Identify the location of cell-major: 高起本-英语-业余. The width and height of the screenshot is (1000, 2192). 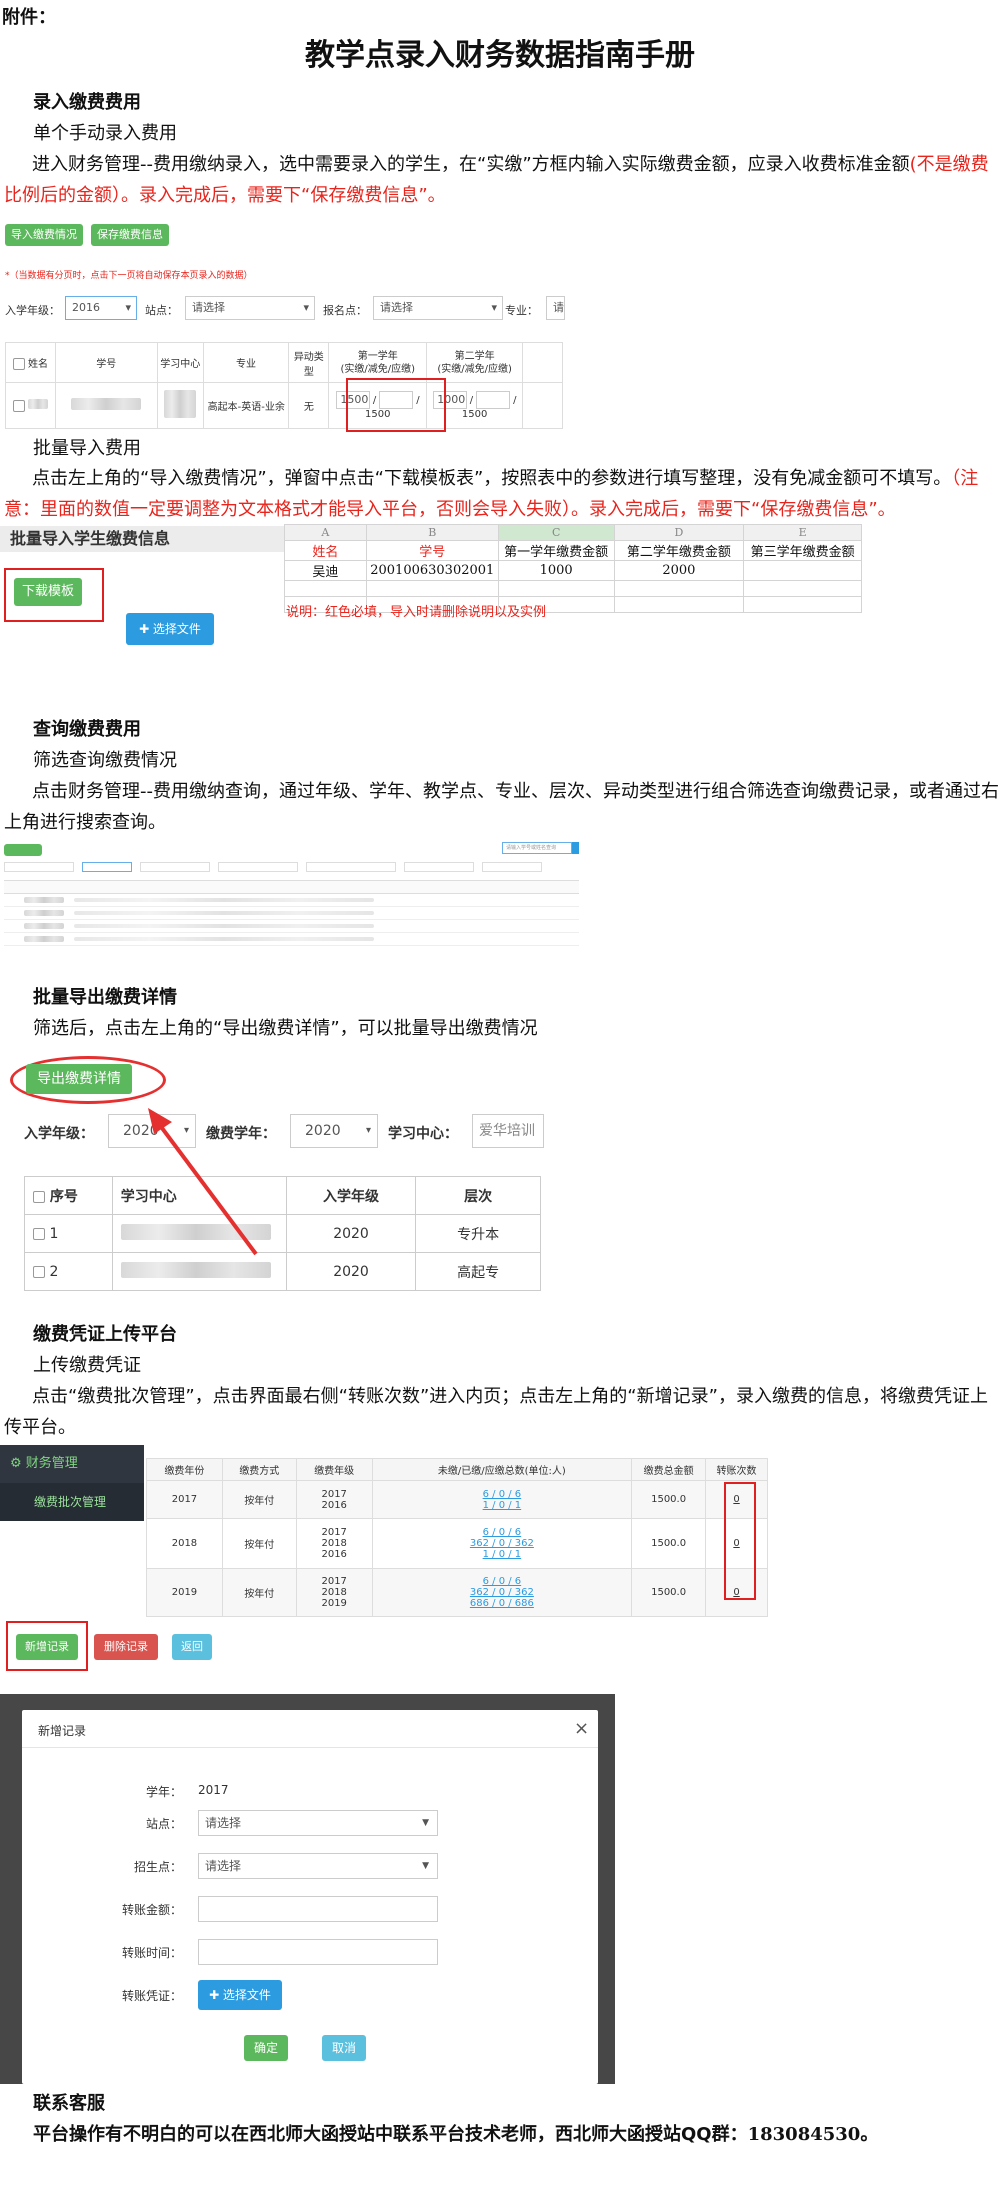
(246, 405).